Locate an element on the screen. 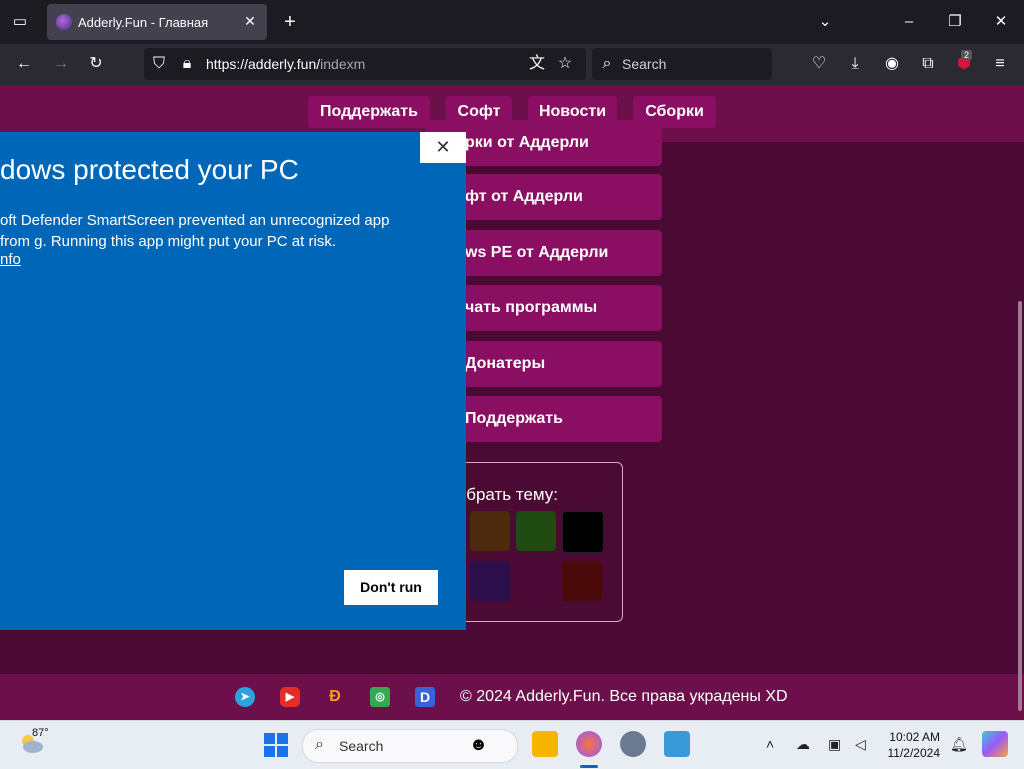  settings-icon is located at coordinates (633, 744).